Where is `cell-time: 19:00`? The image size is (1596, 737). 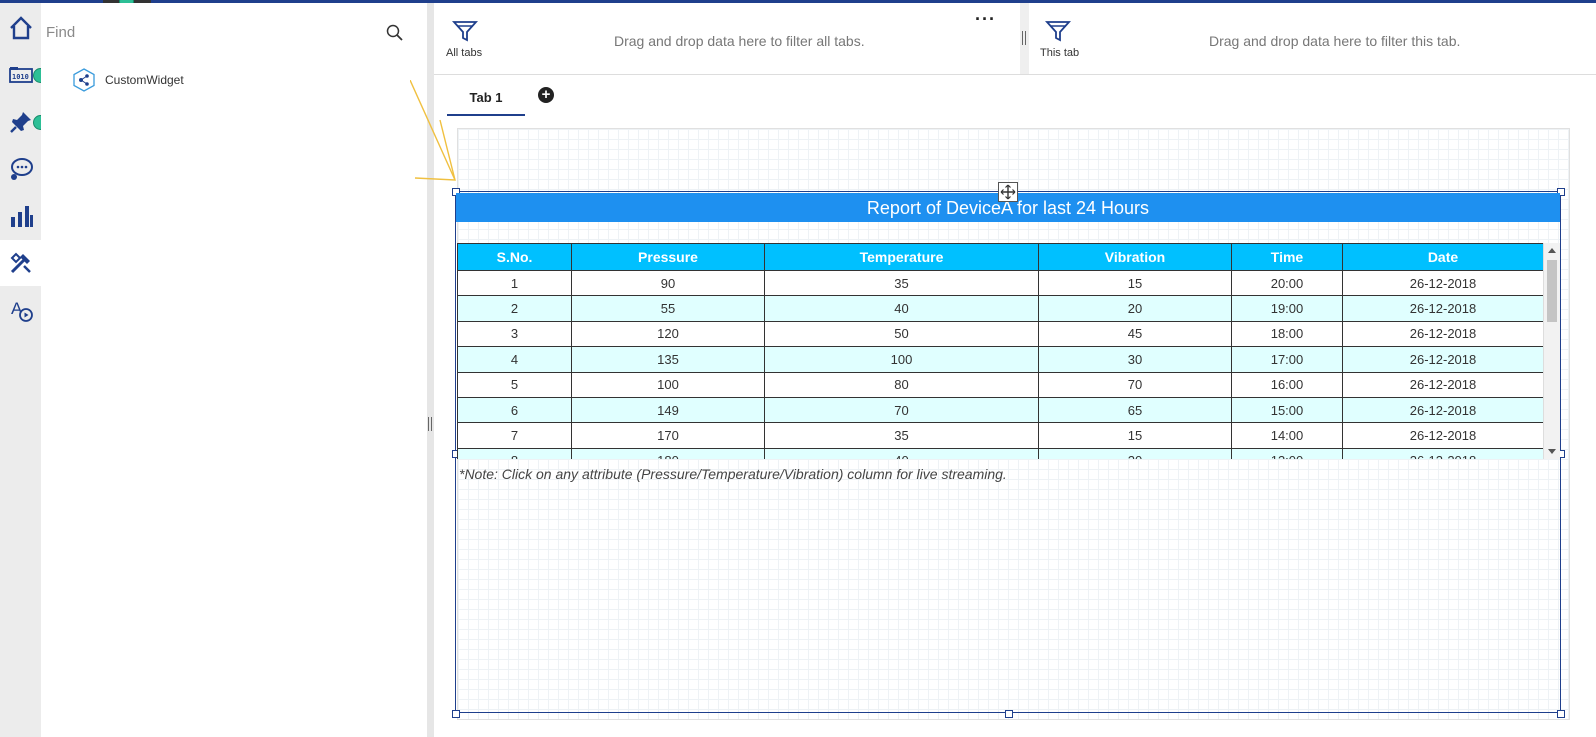
cell-time: 19:00 is located at coordinates (1287, 308).